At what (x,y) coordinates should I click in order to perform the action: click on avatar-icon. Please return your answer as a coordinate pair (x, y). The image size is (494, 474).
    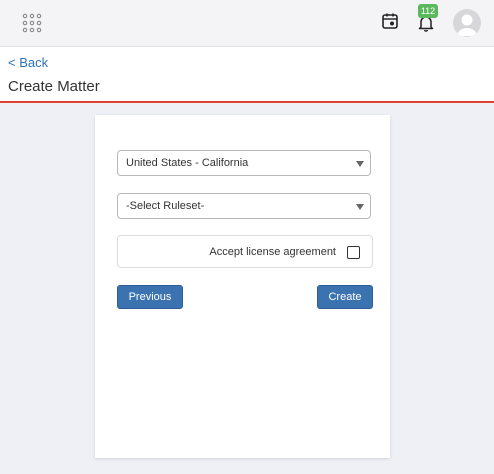
    Looking at the image, I should click on (467, 25).